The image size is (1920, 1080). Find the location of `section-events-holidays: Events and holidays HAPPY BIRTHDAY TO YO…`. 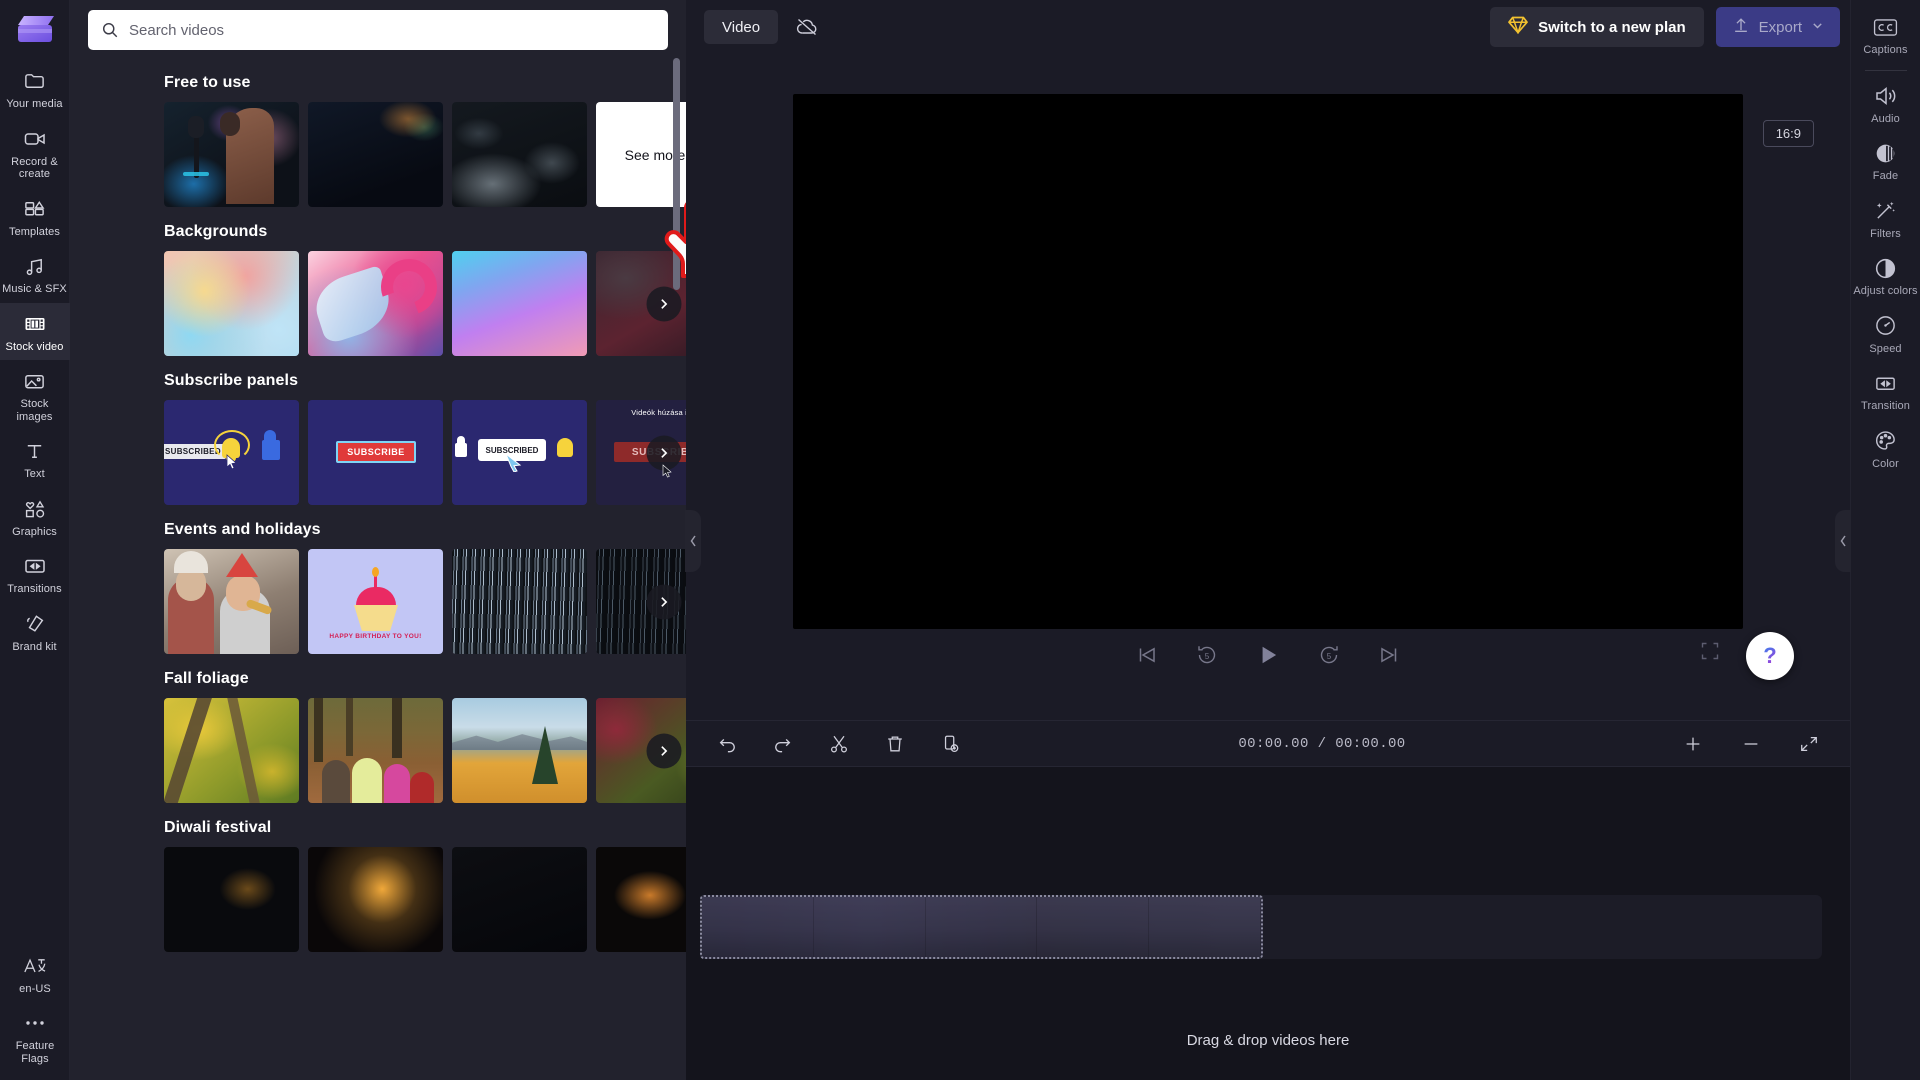

section-events-holidays: Events and holidays HAPPY BIRTHDAY TO YO… is located at coordinates (387, 587).